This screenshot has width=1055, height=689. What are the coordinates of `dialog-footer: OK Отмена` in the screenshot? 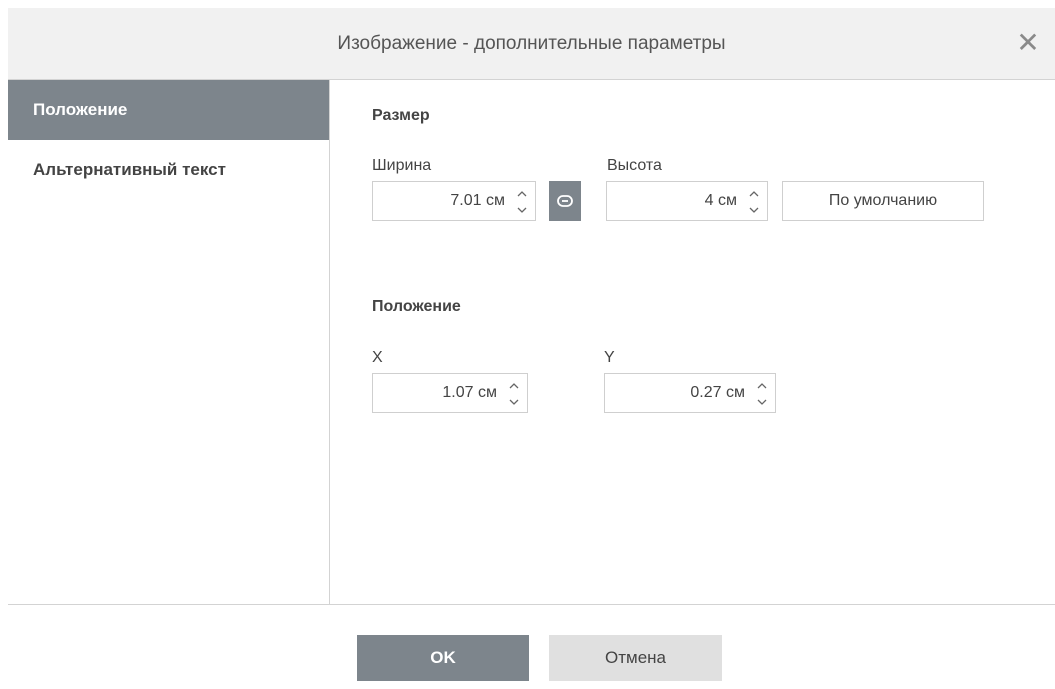 It's located at (531, 646).